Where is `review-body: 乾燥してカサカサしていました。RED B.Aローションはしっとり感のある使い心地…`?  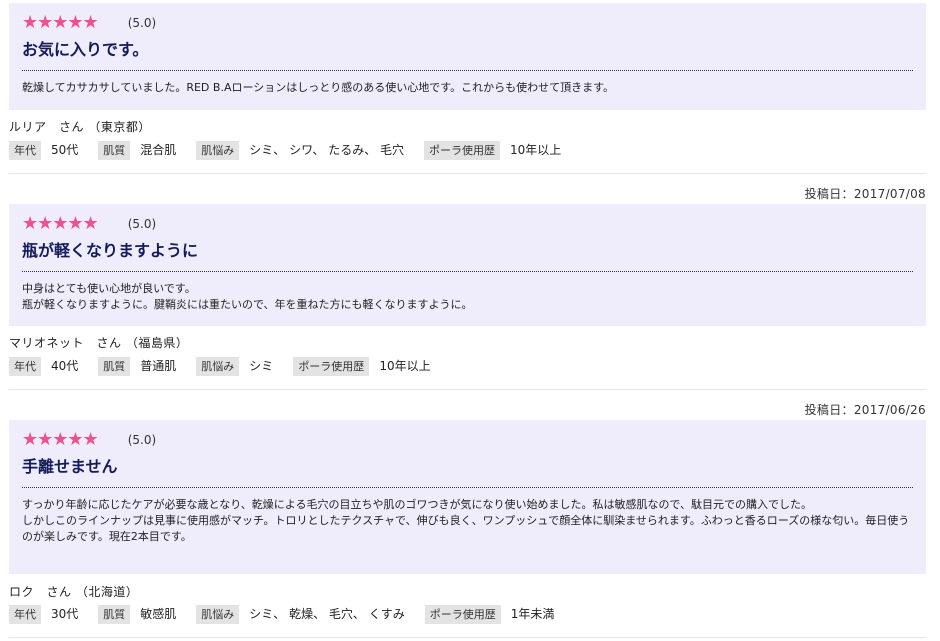 review-body: 乾燥してカサカサしていました。RED B.Aローションはしっとり感のある使い心地… is located at coordinates (467, 88).